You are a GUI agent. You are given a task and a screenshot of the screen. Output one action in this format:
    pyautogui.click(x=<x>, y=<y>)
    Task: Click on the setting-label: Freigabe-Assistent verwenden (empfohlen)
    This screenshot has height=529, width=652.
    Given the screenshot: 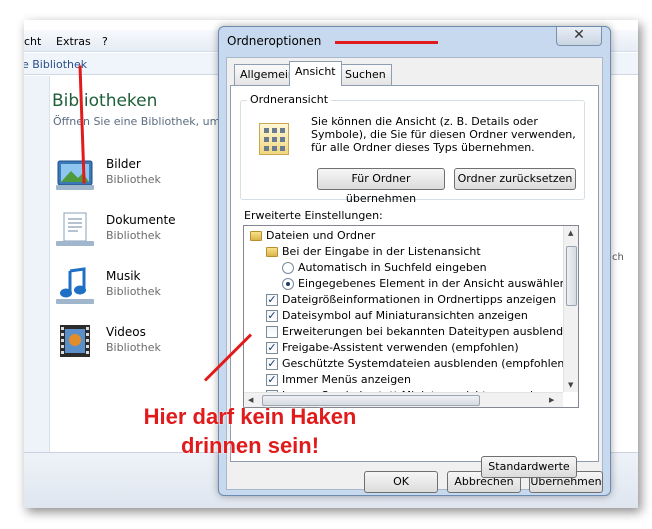 What is the action you would take?
    pyautogui.click(x=400, y=347)
    